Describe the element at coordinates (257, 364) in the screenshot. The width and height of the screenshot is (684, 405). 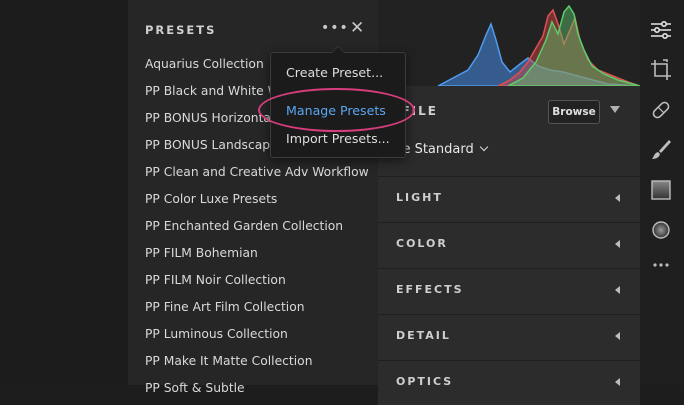
I see `preset-item: PP Make It Matte Collection` at that location.